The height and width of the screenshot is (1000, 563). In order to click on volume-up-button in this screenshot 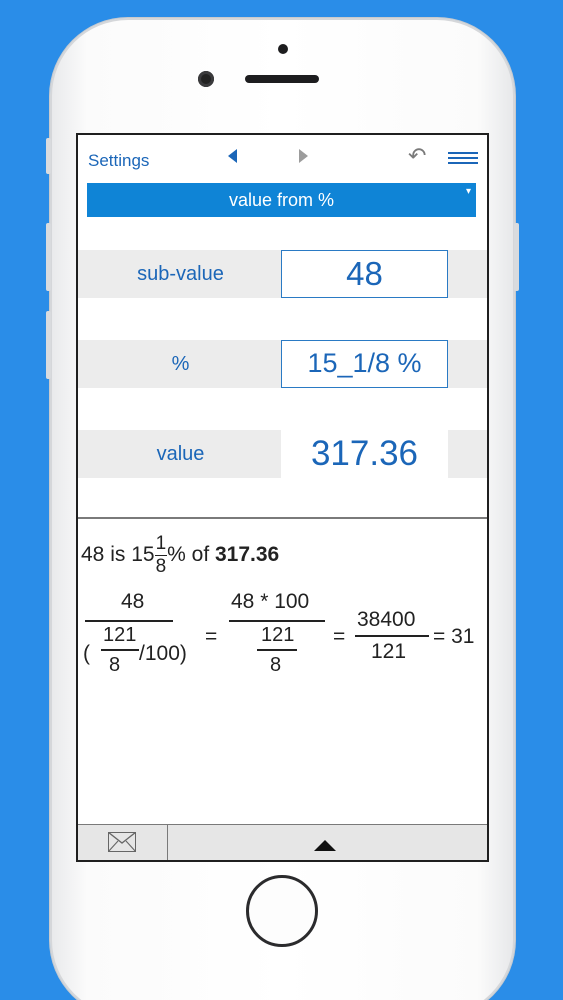, I will do `click(48, 257)`.